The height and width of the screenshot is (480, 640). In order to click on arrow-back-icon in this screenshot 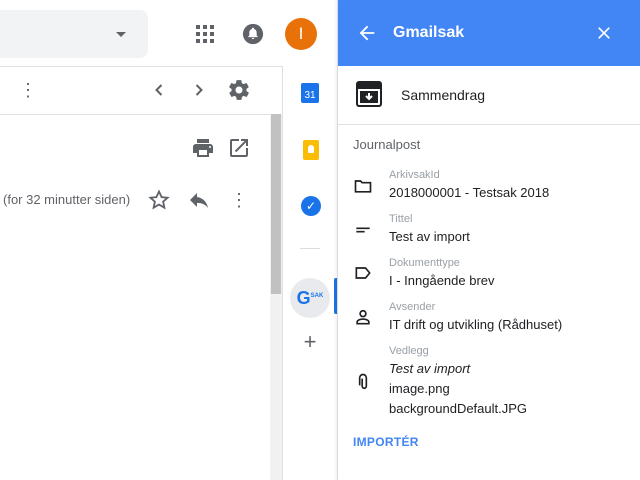, I will do `click(367, 33)`.